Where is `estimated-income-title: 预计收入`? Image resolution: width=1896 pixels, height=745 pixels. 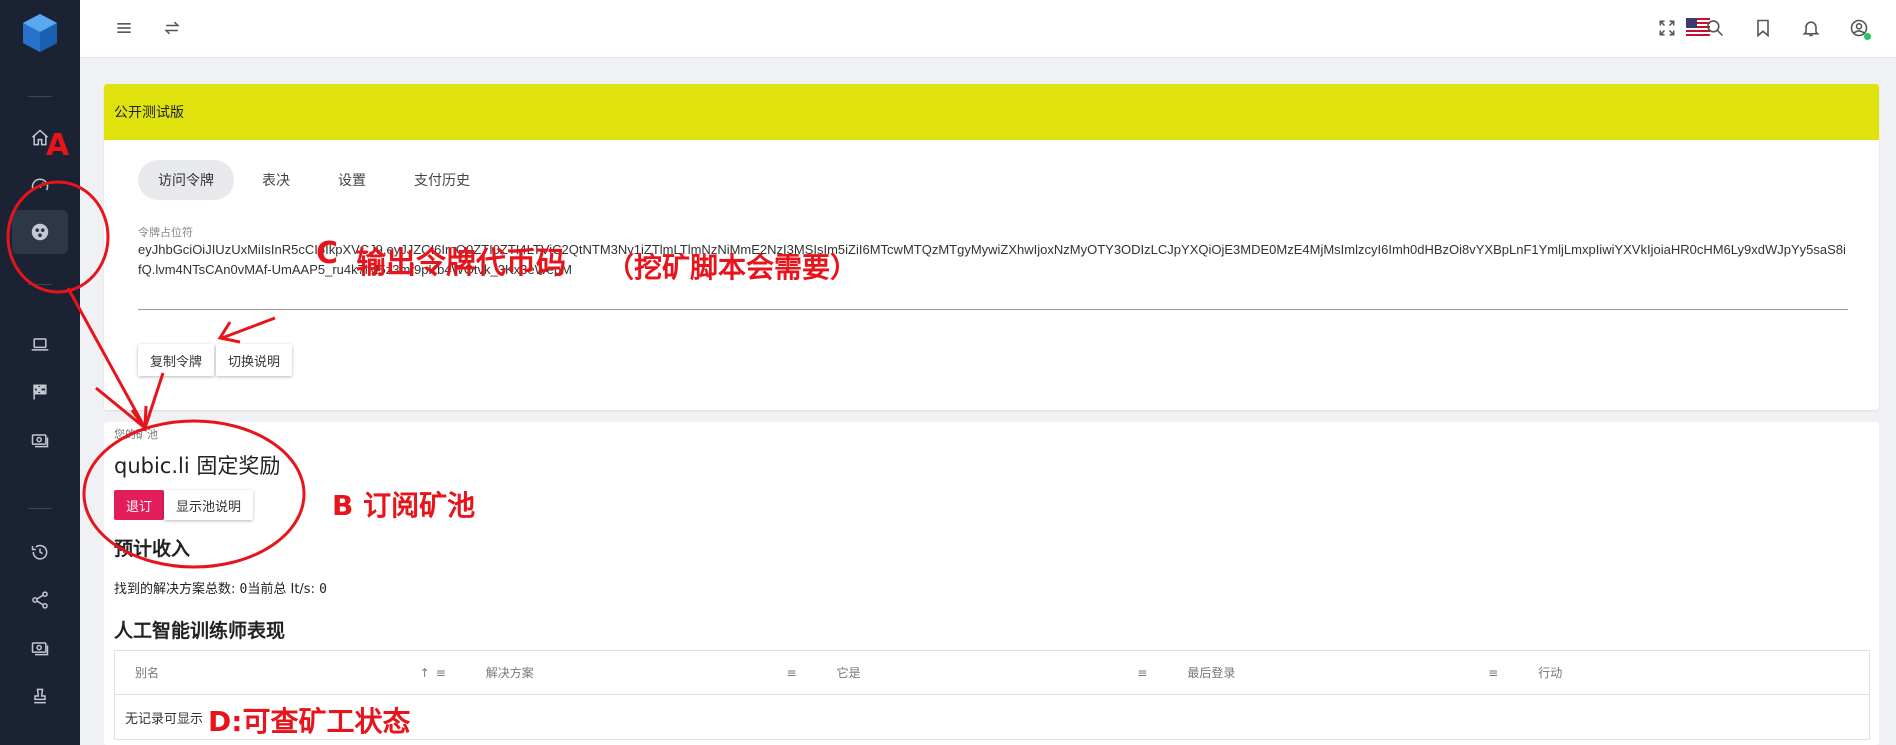 estimated-income-title: 预计收入 is located at coordinates (152, 549).